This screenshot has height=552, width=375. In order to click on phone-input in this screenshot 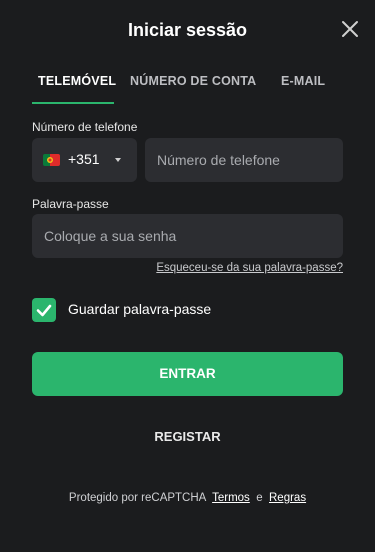, I will do `click(244, 160)`.